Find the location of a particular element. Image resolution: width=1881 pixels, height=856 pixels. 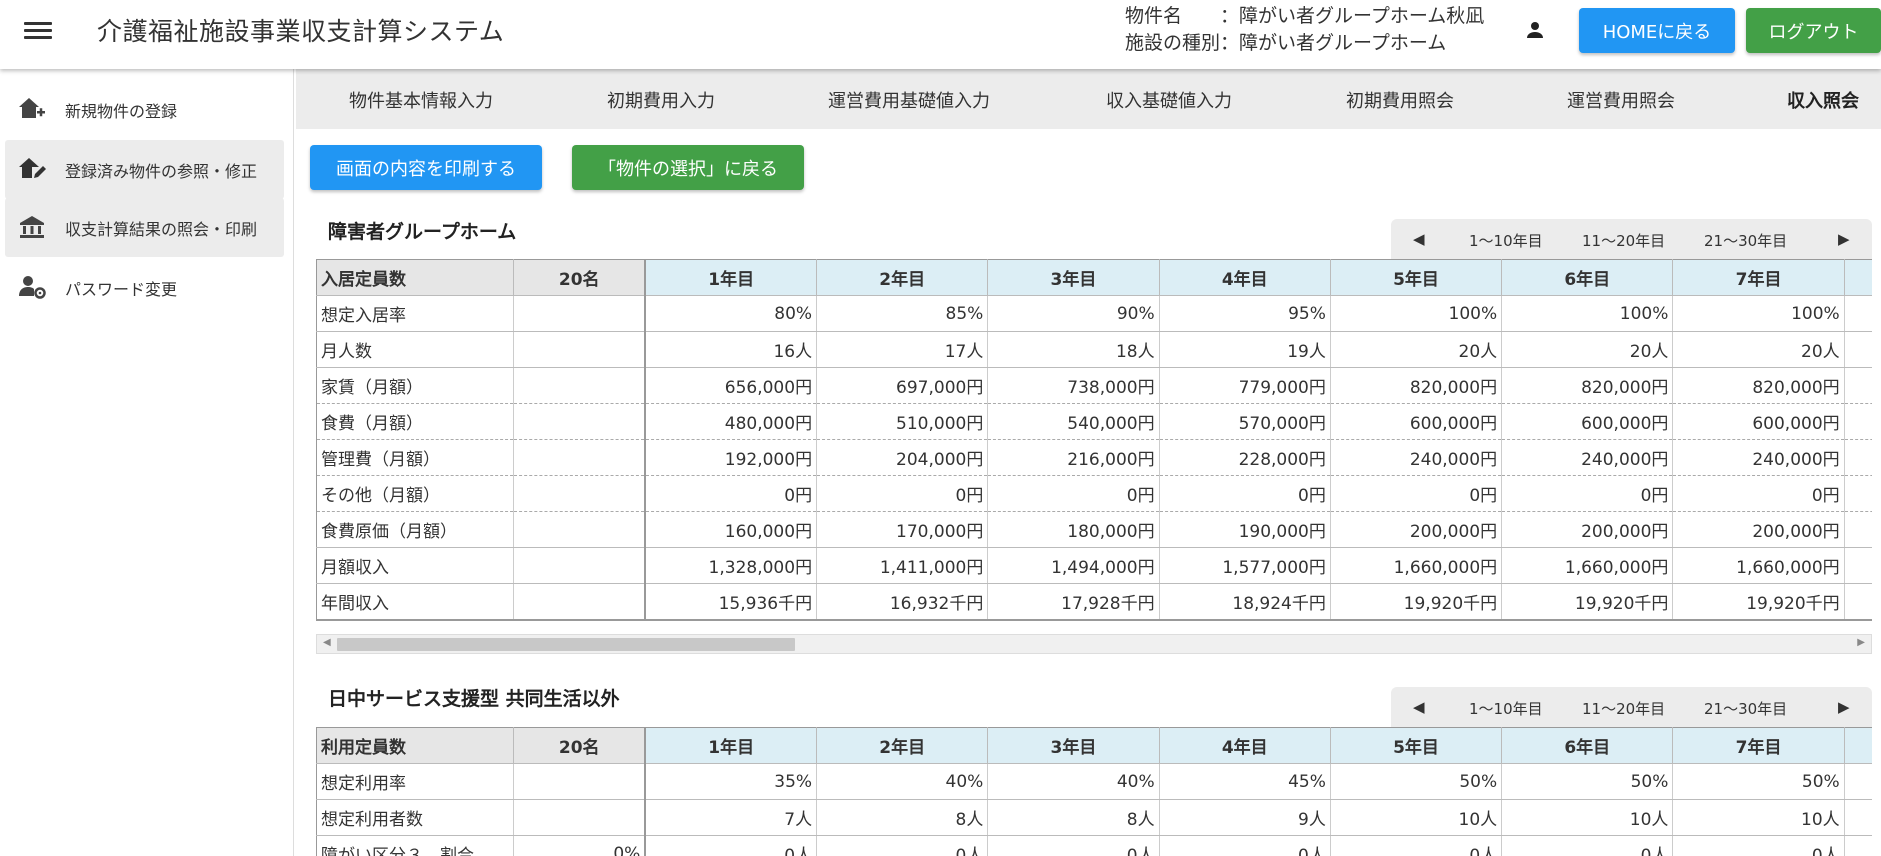

tab-property-basic-info: 物件基本情報入力 is located at coordinates (421, 100).